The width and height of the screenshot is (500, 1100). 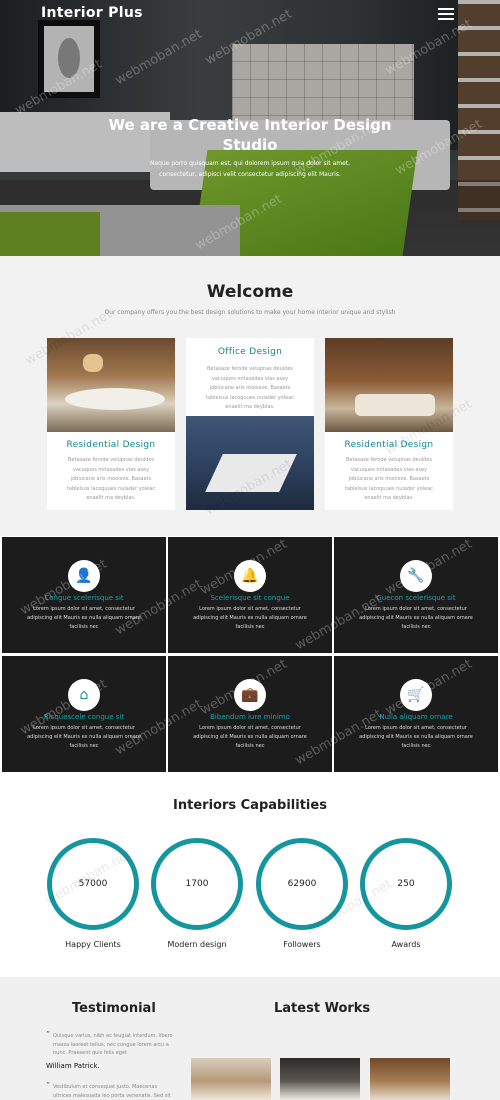 What do you see at coordinates (406, 884) in the screenshot?
I see `counter-circle: 250` at bounding box center [406, 884].